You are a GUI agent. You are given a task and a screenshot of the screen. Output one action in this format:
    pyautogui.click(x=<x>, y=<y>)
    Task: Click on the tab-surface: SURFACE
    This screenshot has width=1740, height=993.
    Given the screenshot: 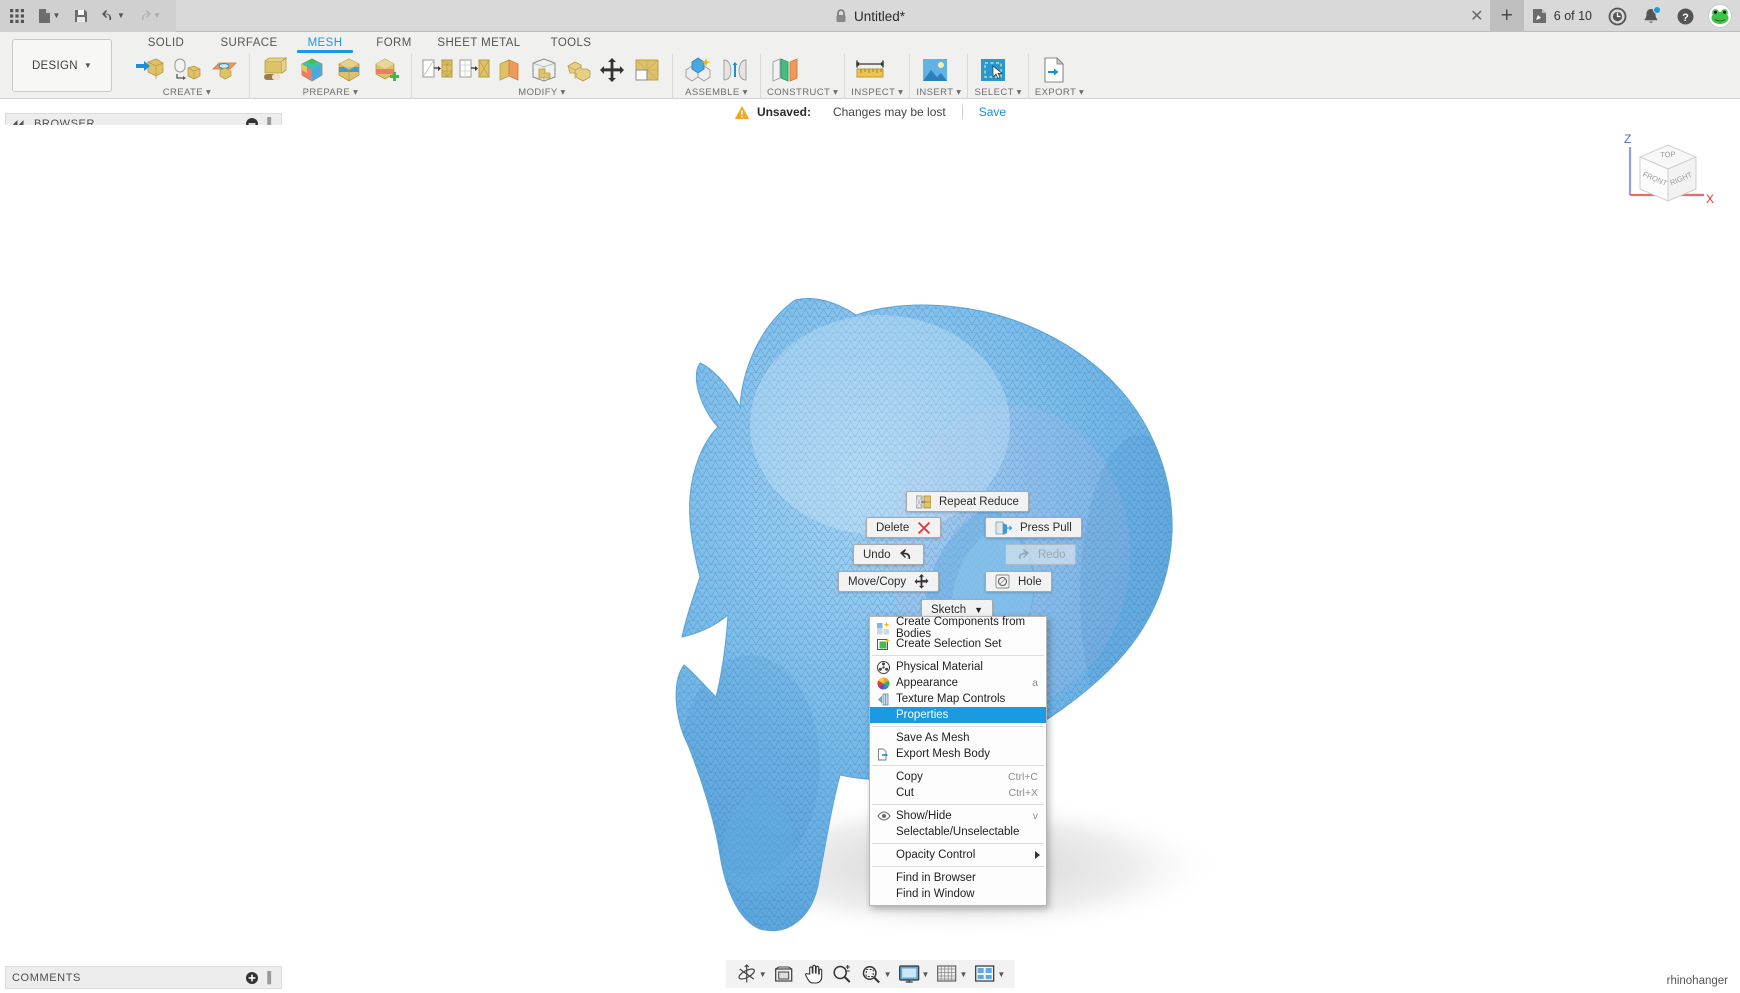 What is the action you would take?
    pyautogui.click(x=249, y=42)
    